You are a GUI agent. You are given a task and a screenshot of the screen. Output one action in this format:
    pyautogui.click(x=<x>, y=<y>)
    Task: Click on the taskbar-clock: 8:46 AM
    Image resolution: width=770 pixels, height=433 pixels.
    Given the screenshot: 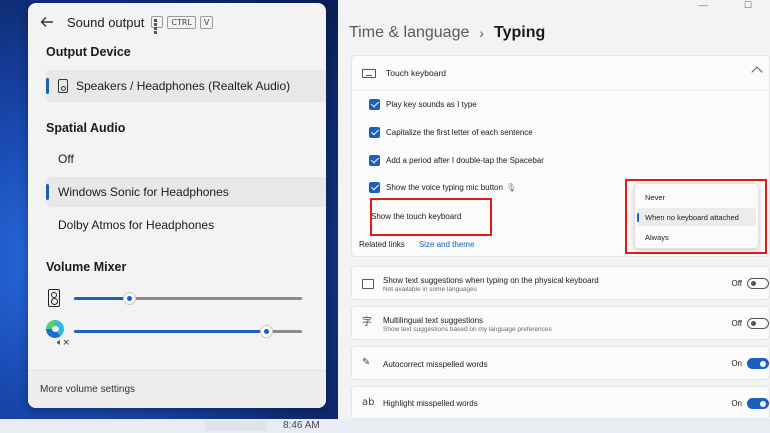 What is the action you would take?
    pyautogui.click(x=301, y=425)
    